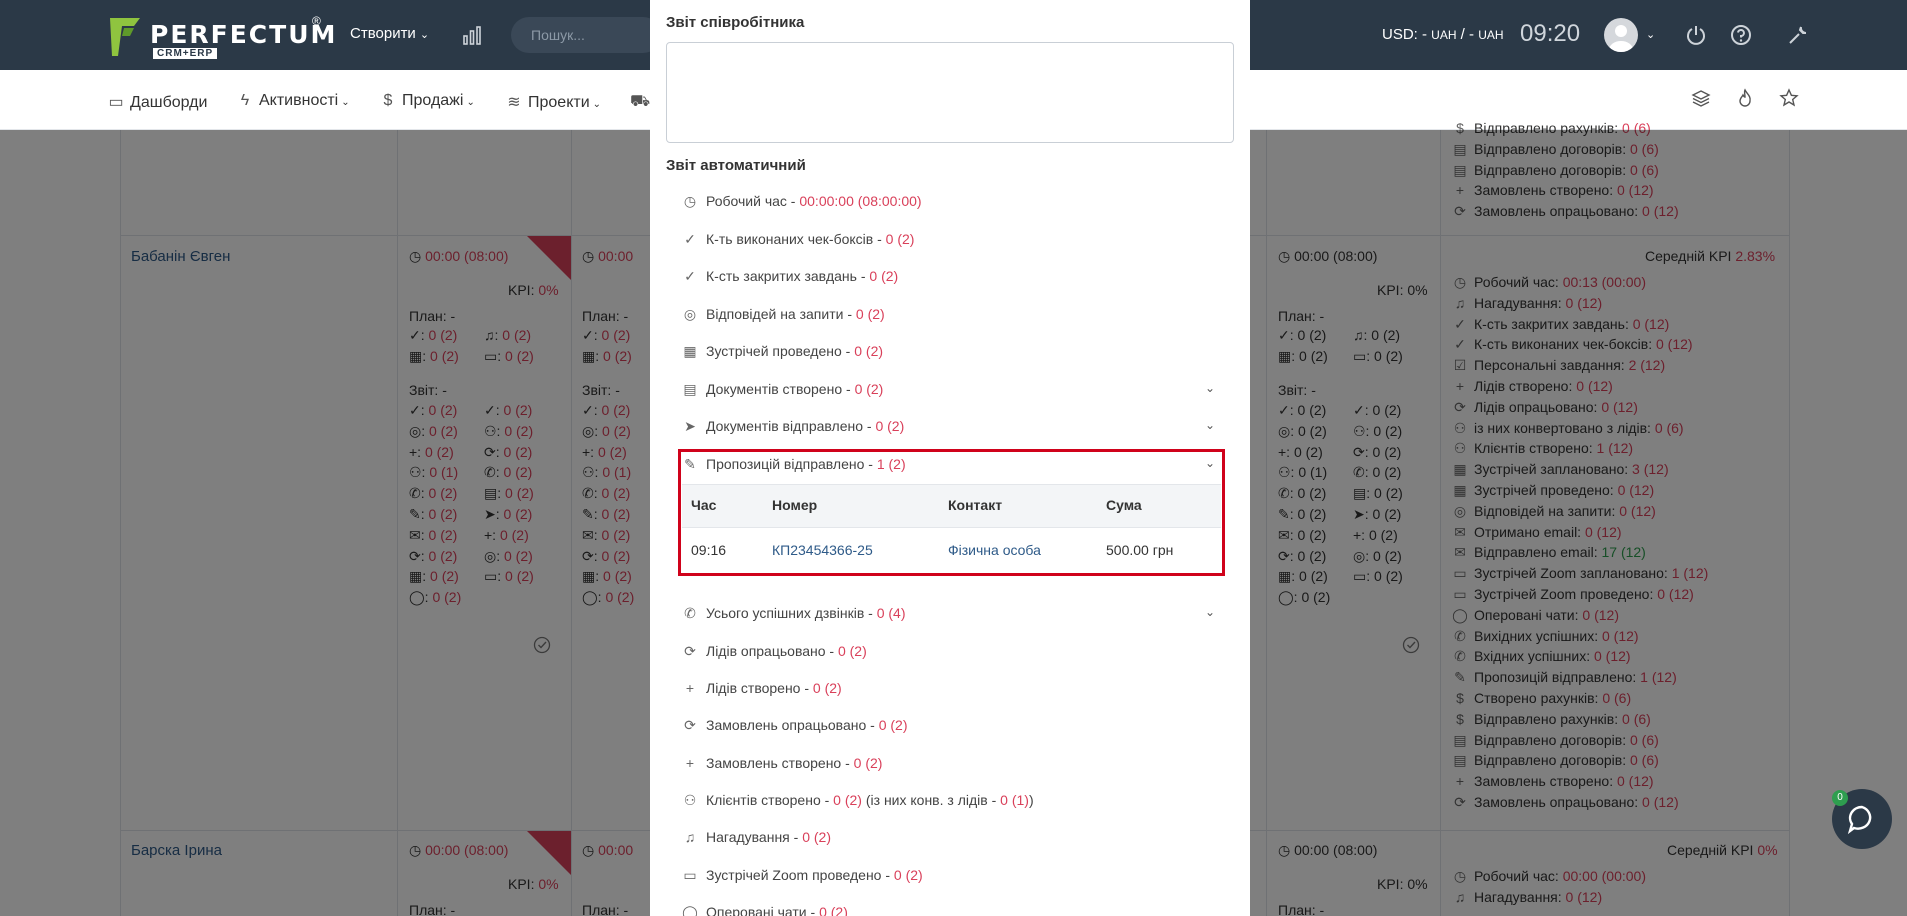  I want to click on row-icon: ◷, so click(690, 201).